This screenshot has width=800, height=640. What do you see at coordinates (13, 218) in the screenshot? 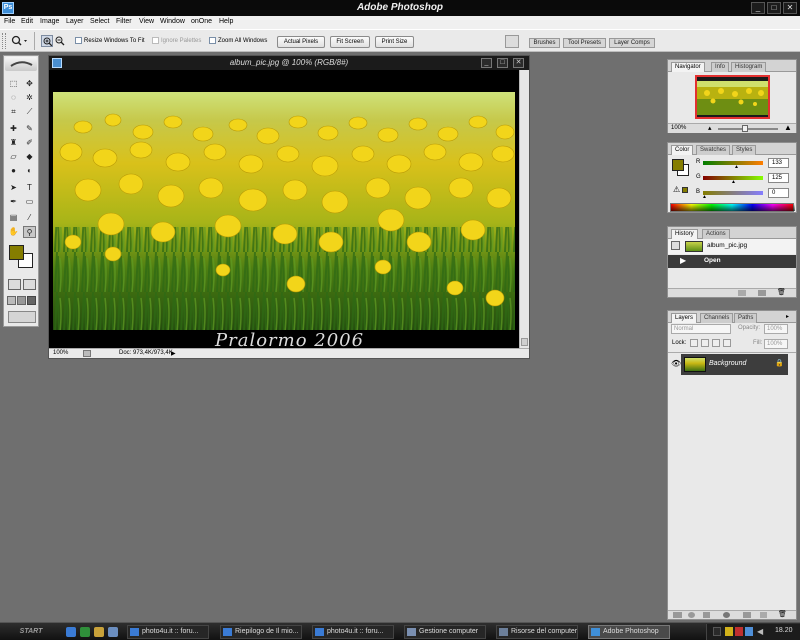
I see `notes-tool-icon: ▤` at bounding box center [13, 218].